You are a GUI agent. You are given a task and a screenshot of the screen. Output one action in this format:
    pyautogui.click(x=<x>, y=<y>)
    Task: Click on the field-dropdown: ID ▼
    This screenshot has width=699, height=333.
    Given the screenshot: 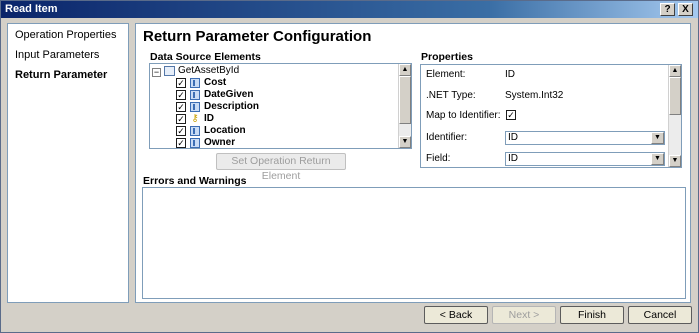 What is the action you would take?
    pyautogui.click(x=585, y=159)
    